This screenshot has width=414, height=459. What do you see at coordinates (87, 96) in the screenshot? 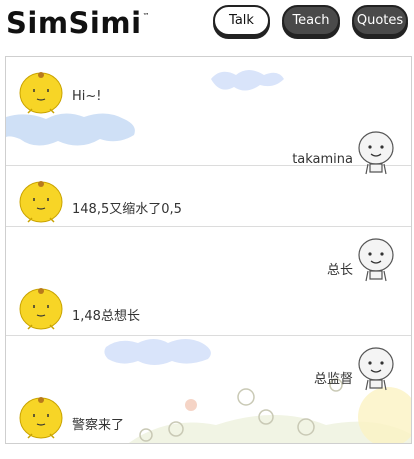
I see `bot-message: Hi~!` at bounding box center [87, 96].